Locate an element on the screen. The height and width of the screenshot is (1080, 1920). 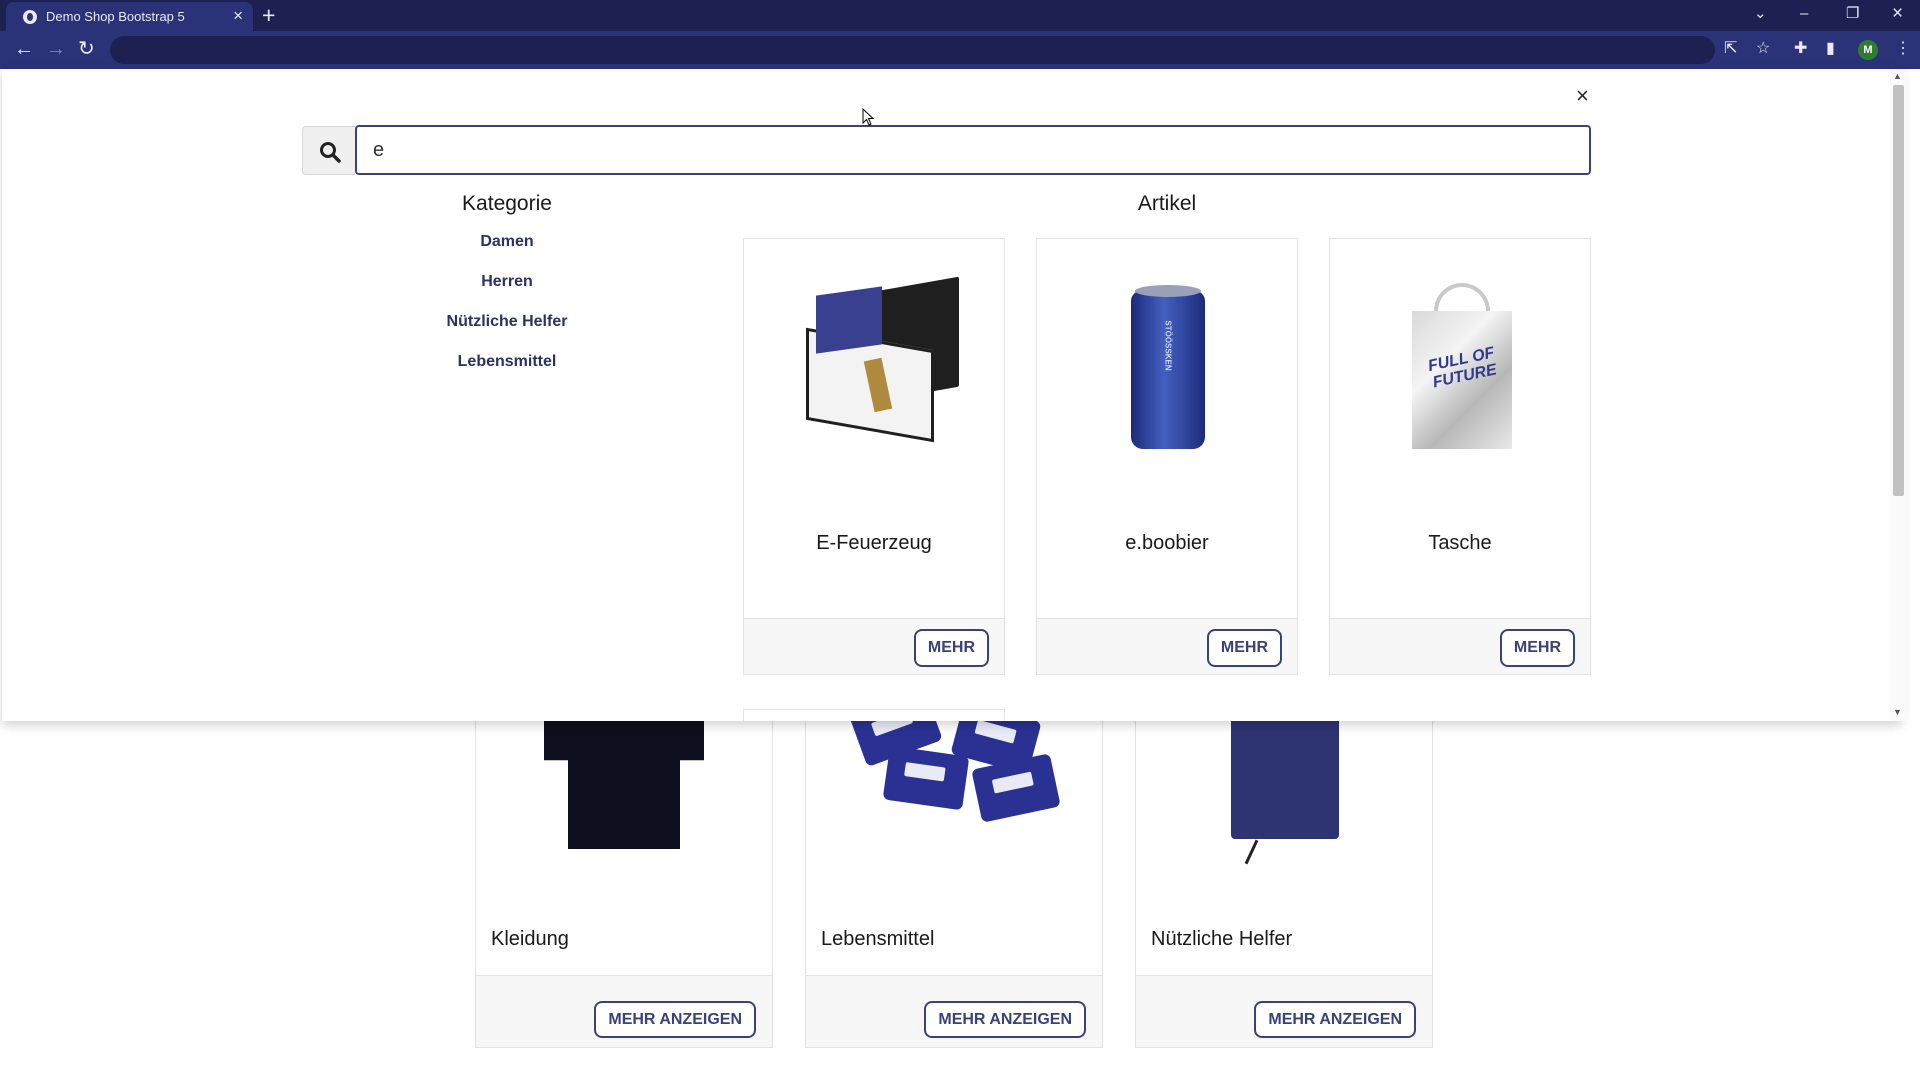
category-link-damen: Damen is located at coordinates (507, 242).